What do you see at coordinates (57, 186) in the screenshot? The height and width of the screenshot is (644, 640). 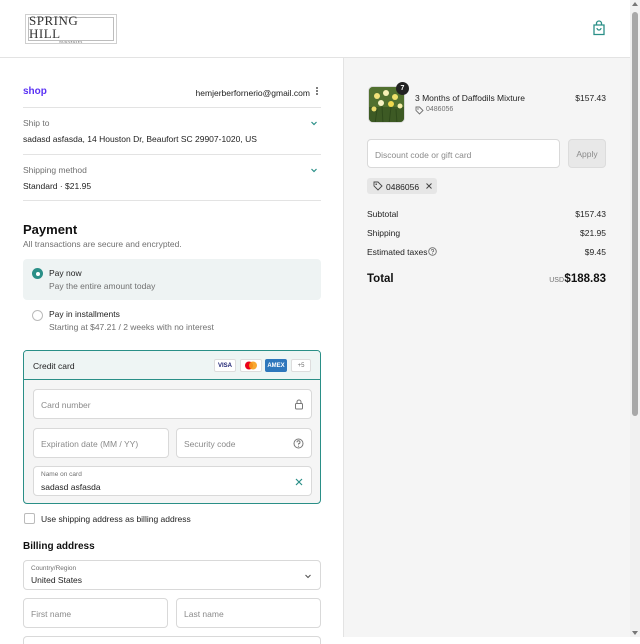 I see `shipping-method-value: Standard · $21.95` at bounding box center [57, 186].